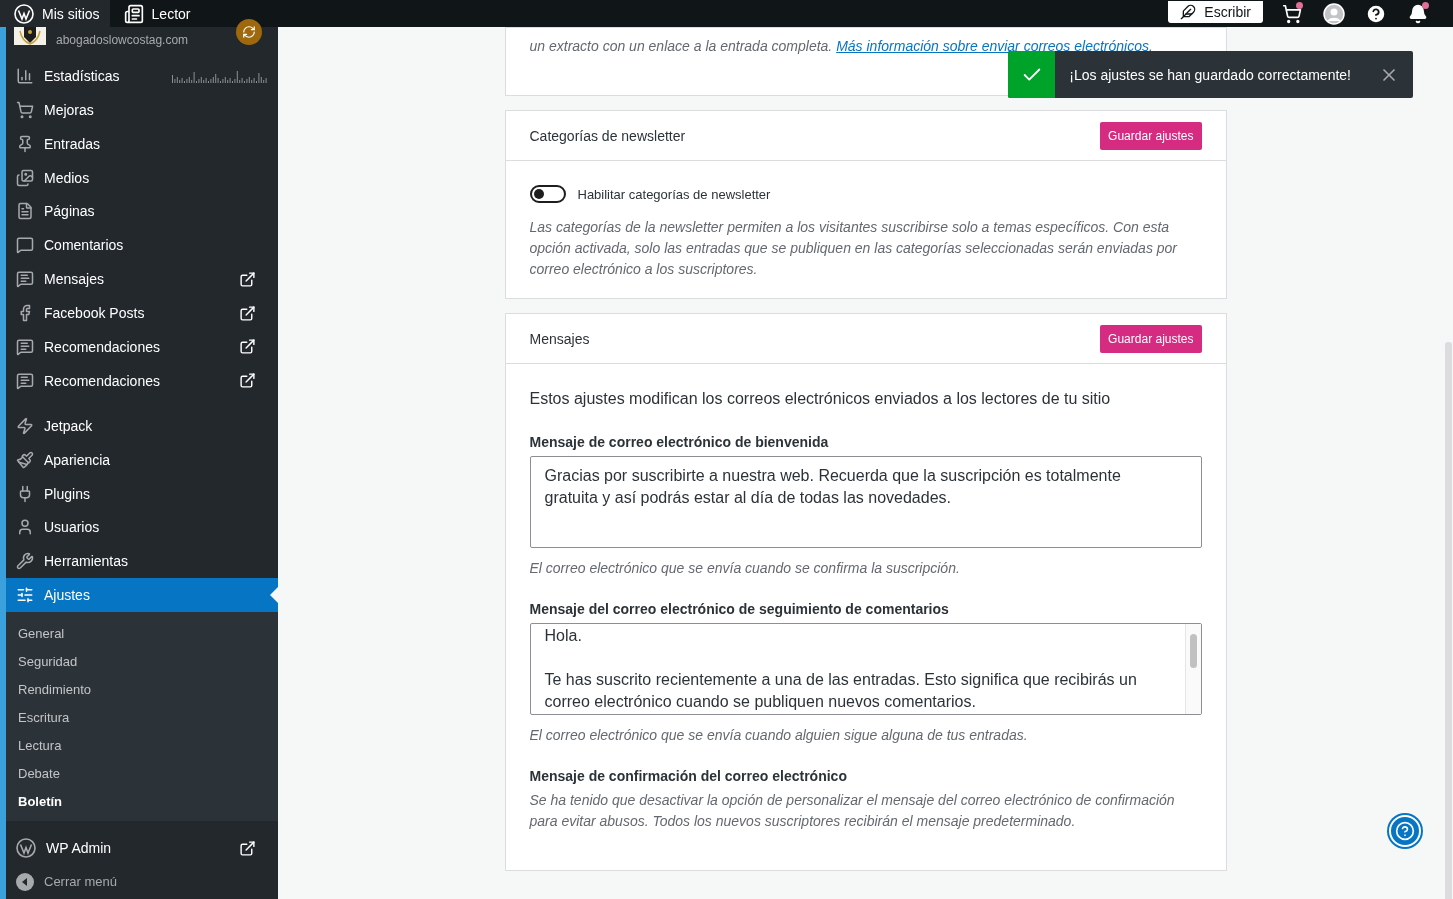 The width and height of the screenshot is (1453, 899). What do you see at coordinates (142, 773) in the screenshot?
I see `submenu-item: Debate` at bounding box center [142, 773].